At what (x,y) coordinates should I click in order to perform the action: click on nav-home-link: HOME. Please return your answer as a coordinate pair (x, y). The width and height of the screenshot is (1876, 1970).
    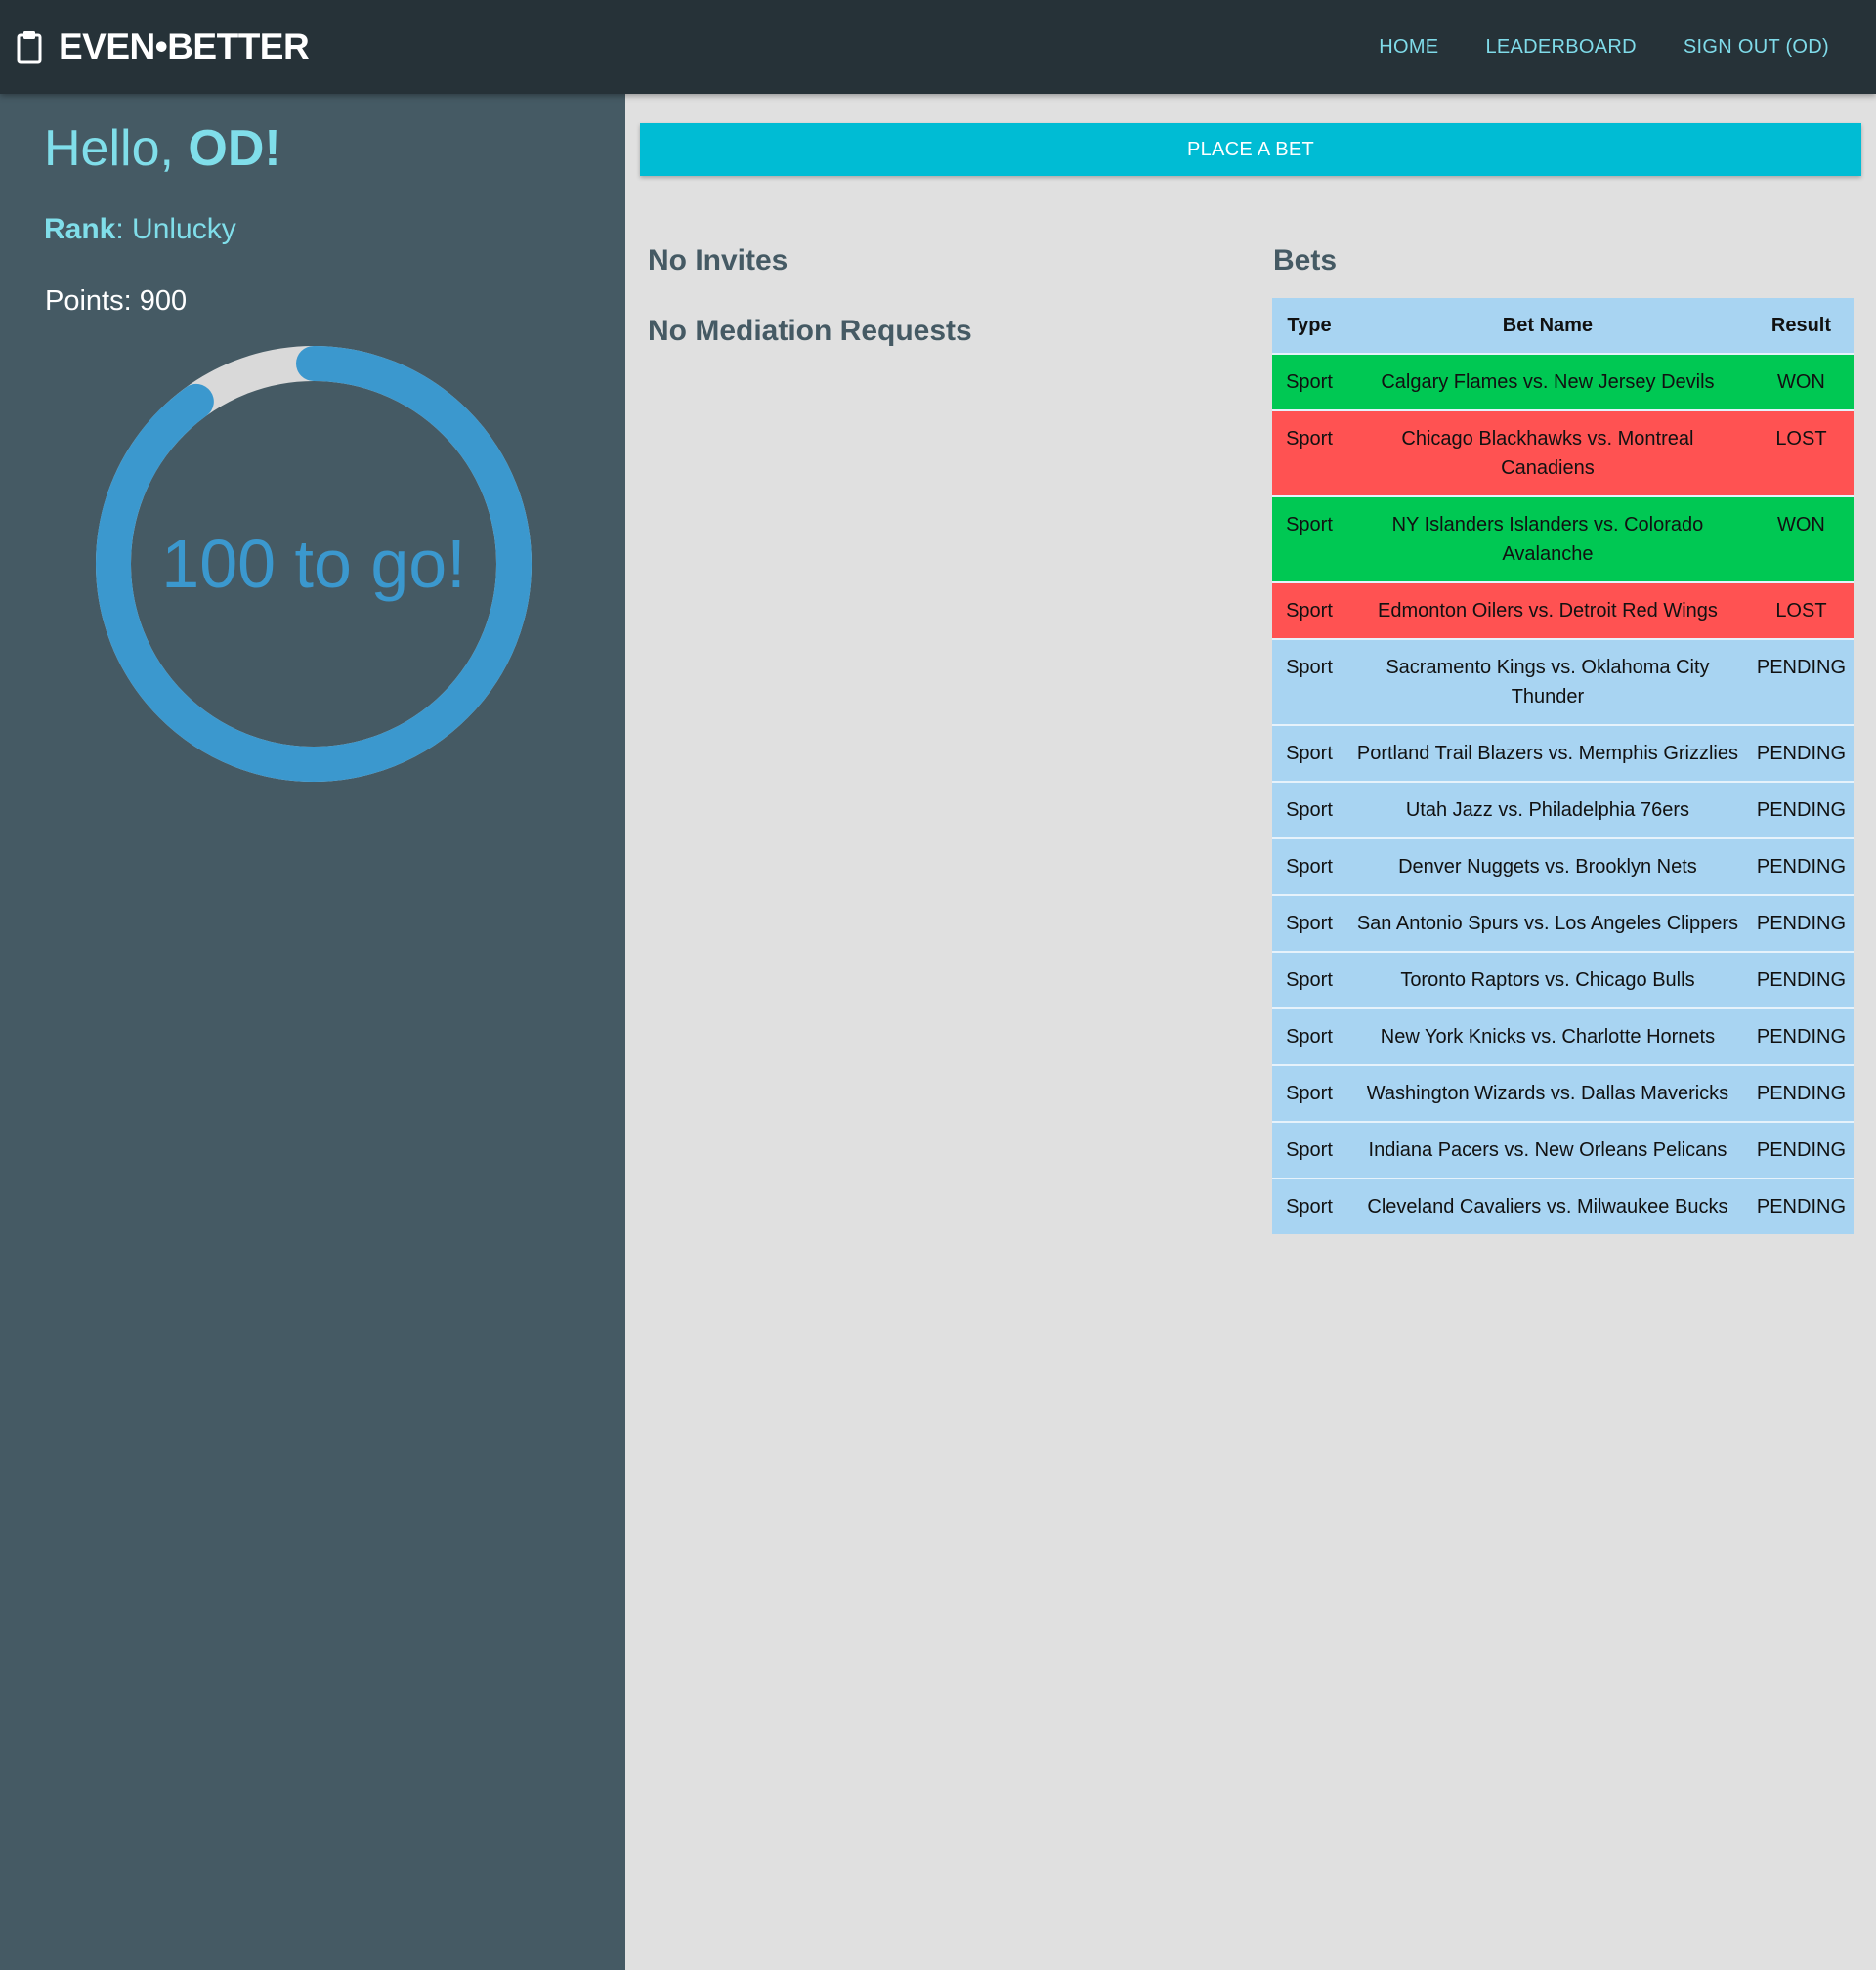
    Looking at the image, I should click on (1408, 47).